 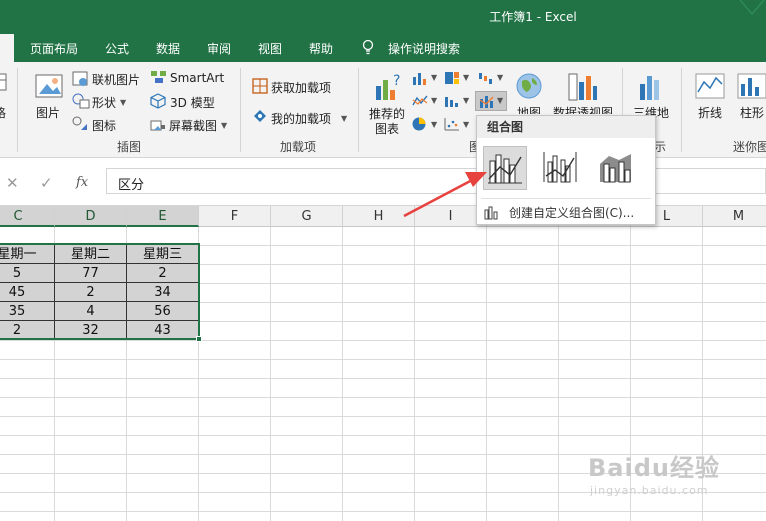 What do you see at coordinates (157, 125) in the screenshot?
I see `screenshot-icon` at bounding box center [157, 125].